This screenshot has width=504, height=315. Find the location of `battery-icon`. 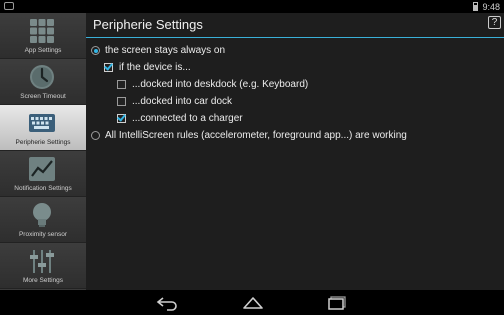

battery-icon is located at coordinates (476, 6).